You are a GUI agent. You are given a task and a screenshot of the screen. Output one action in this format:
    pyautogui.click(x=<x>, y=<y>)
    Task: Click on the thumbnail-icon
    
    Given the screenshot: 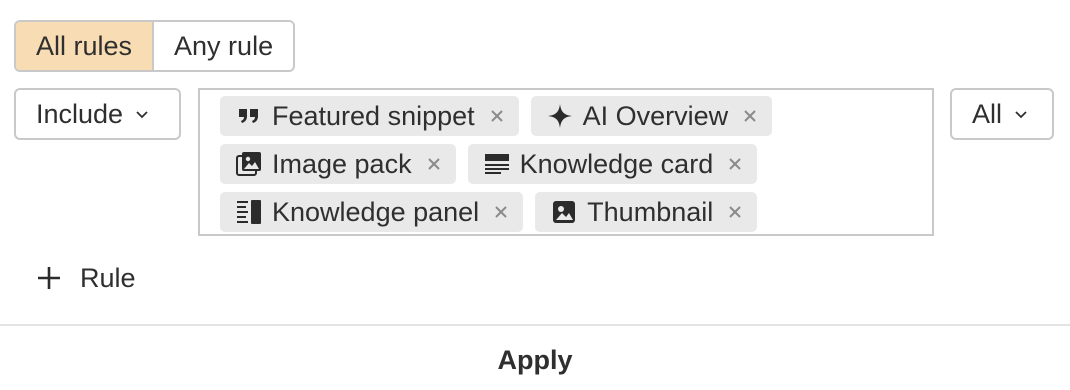 What is the action you would take?
    pyautogui.click(x=564, y=212)
    